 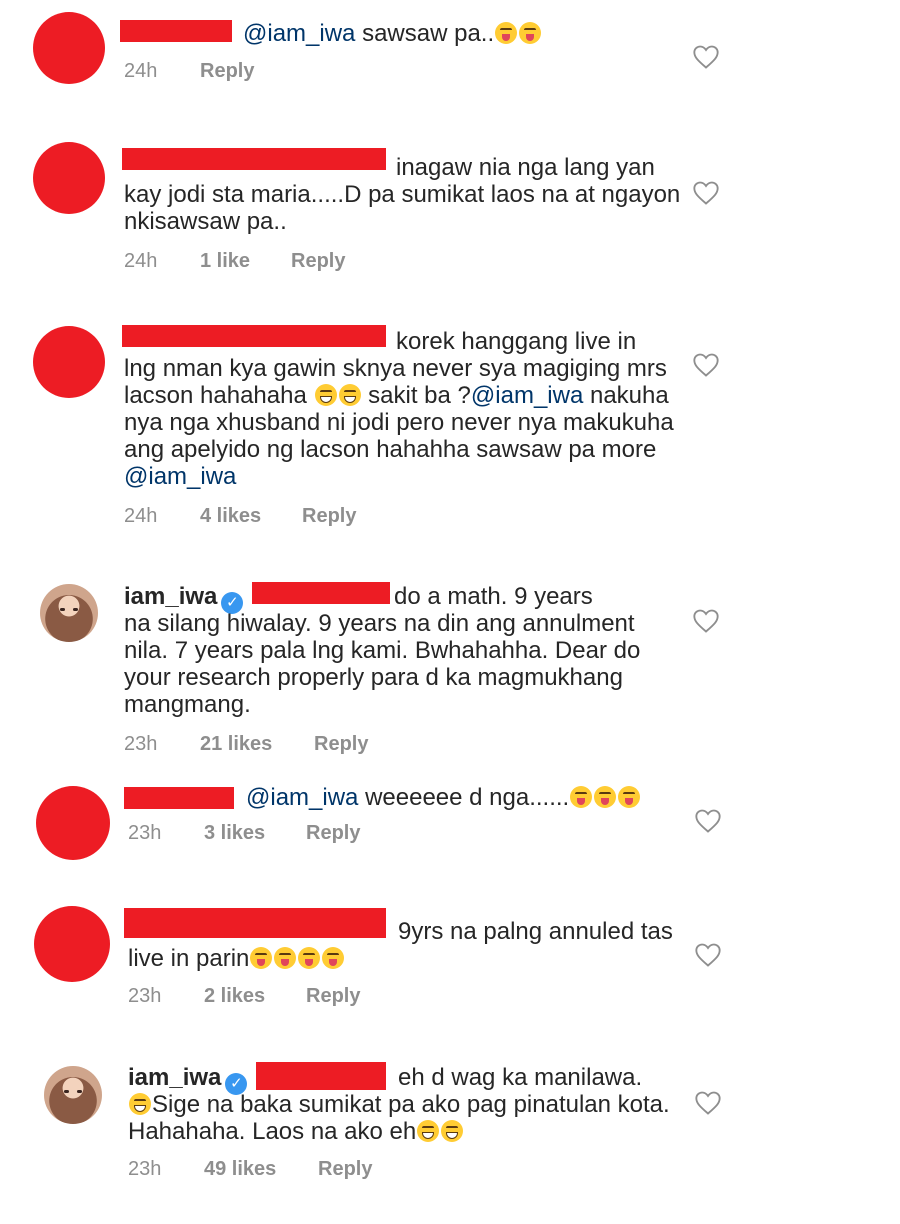 What do you see at coordinates (240, 1169) in the screenshot?
I see `likes-count: 49 likes` at bounding box center [240, 1169].